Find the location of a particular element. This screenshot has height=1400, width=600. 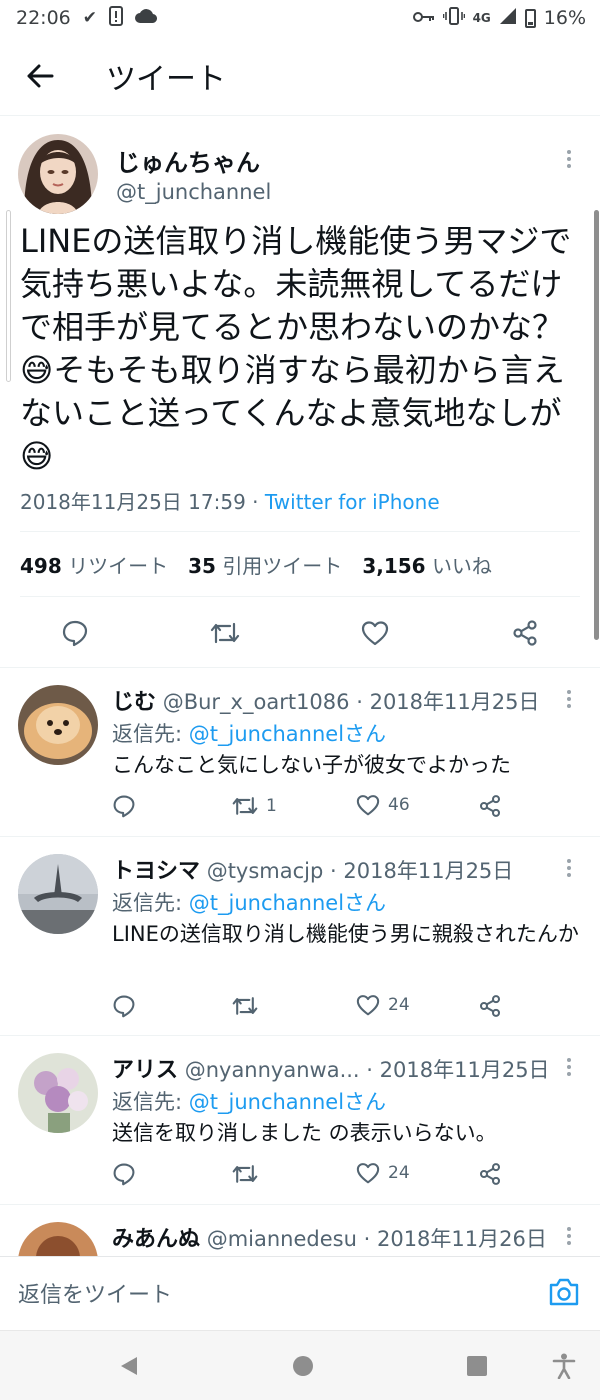

vibrate-icon is located at coordinates (453, 18).